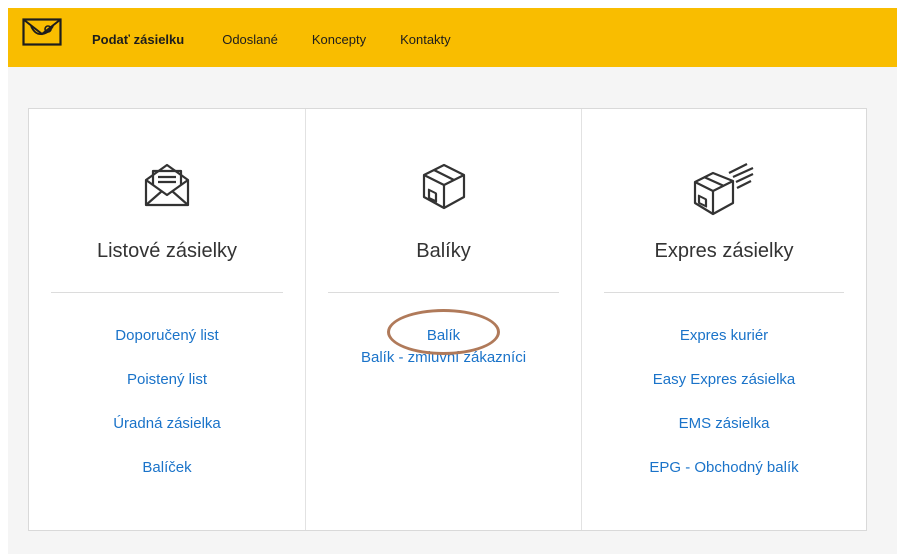  Describe the element at coordinates (167, 468) in the screenshot. I see `link-balicek: Balíček` at that location.